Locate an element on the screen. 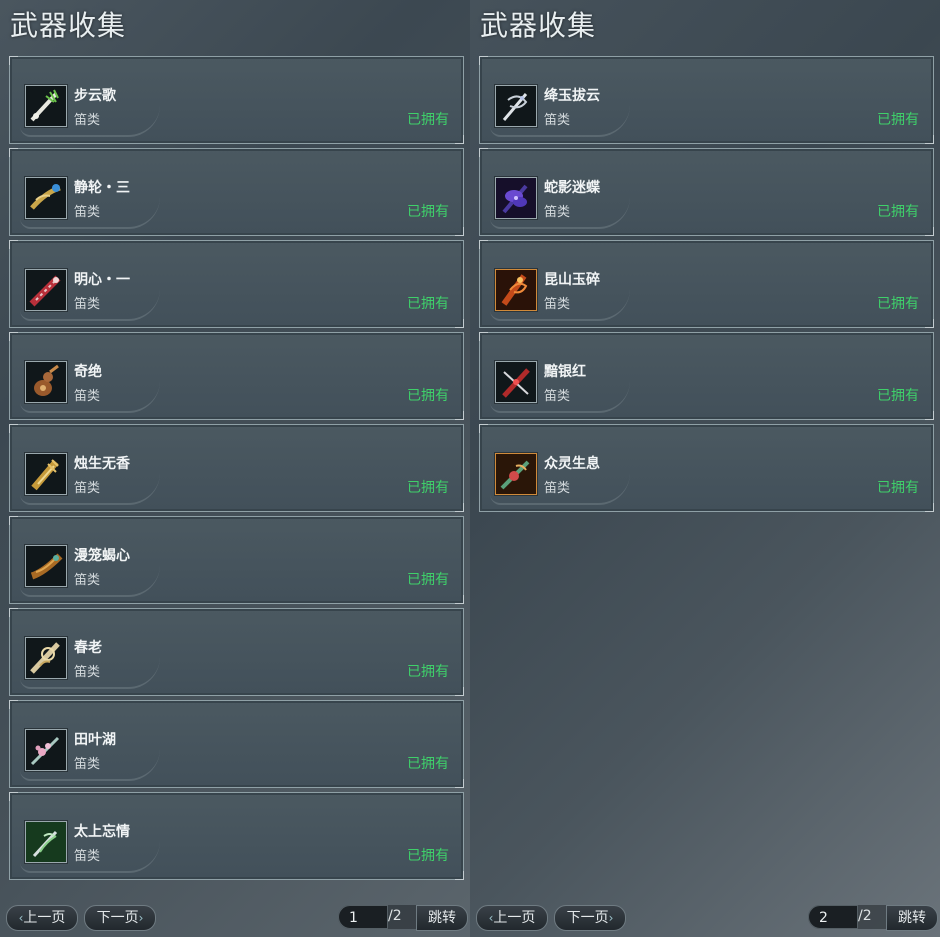 This screenshot has height=937, width=940. weapon-name: 蛇影迷蝶 is located at coordinates (572, 188).